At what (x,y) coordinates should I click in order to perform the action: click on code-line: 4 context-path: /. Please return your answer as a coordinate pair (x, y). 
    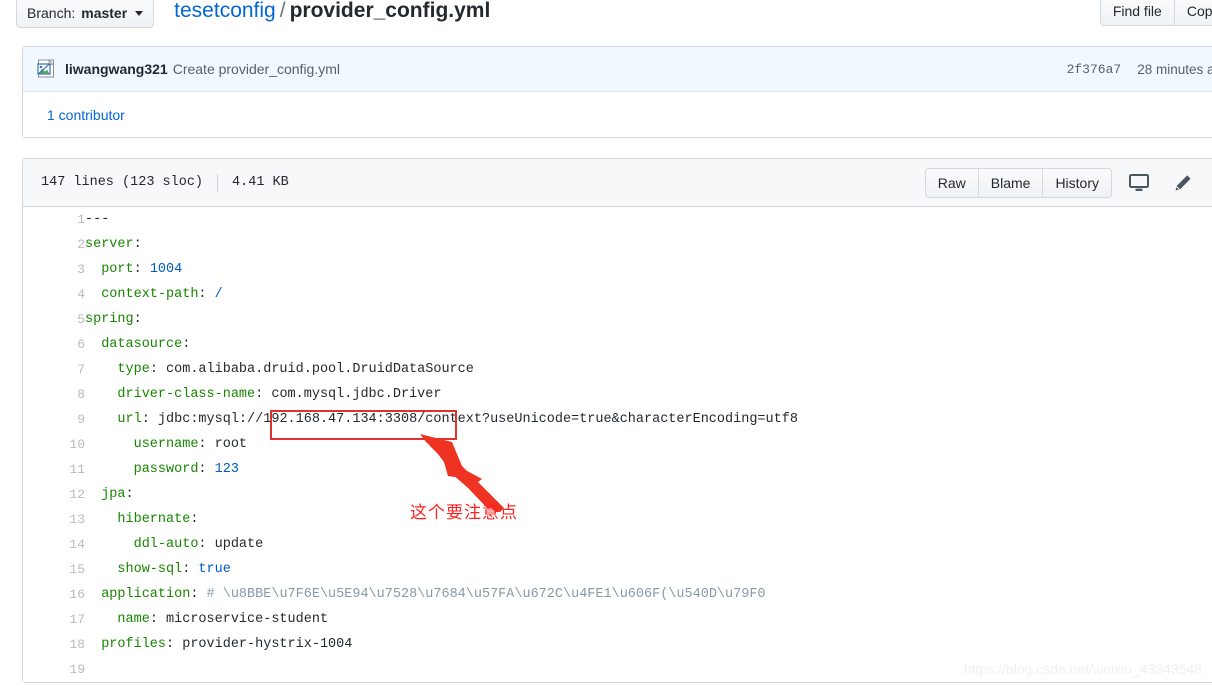
    Looking at the image, I should click on (617, 294).